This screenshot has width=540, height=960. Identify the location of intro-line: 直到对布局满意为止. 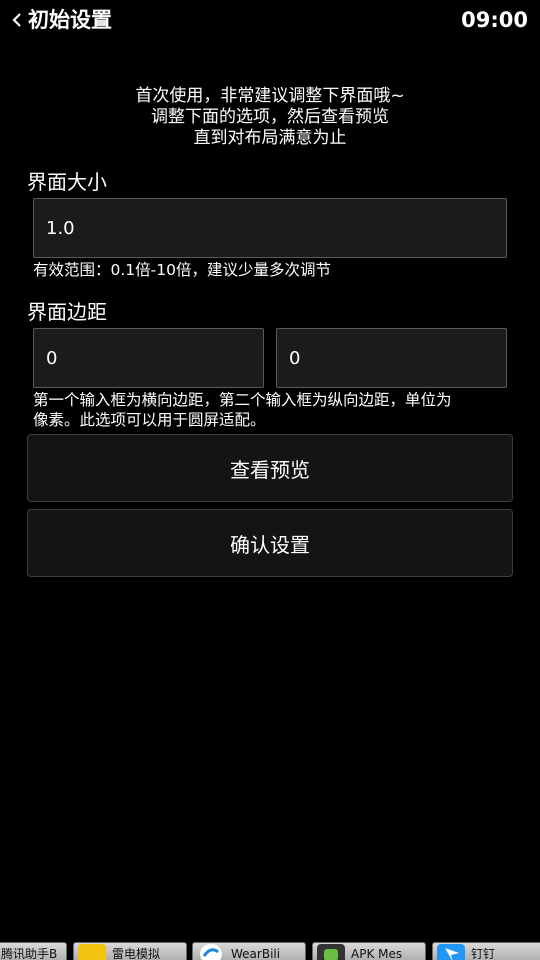
(270, 138).